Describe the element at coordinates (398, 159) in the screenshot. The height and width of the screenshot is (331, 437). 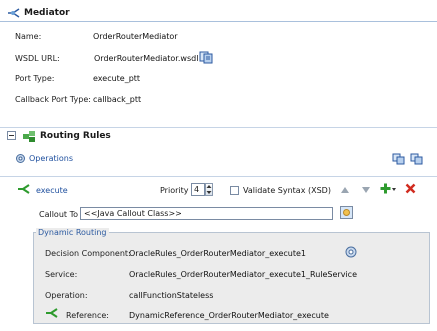
I see `expand-all-icon` at that location.